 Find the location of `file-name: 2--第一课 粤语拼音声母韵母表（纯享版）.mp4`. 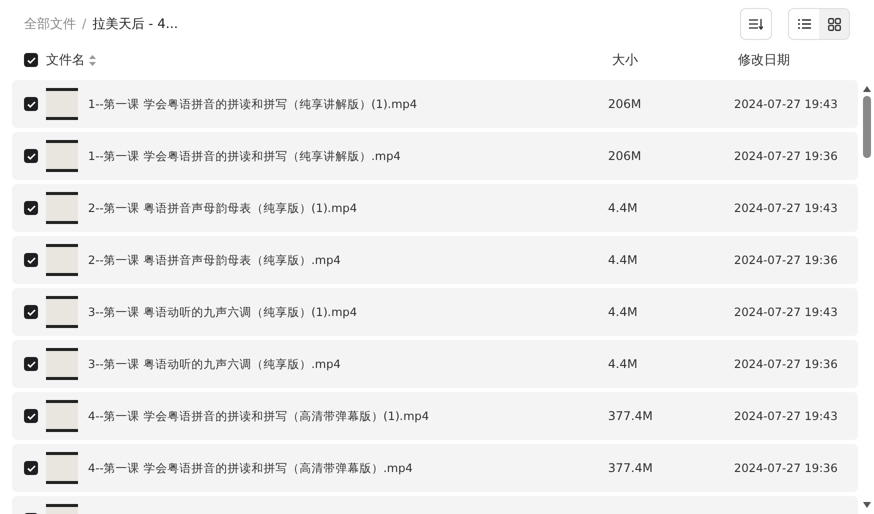

file-name: 2--第一课 粤语拼音声母韵母表（纯享版）.mp4 is located at coordinates (215, 260).